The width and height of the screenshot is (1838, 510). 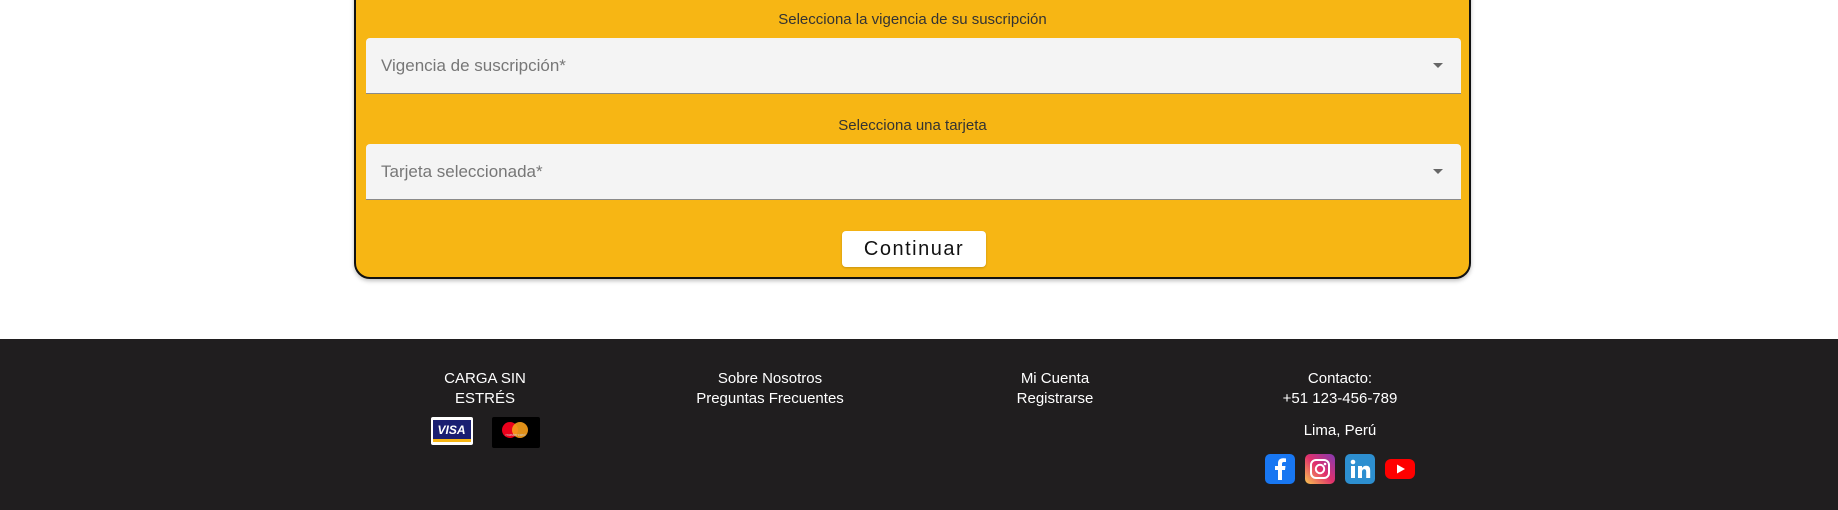 I want to click on link-faq: Preguntas Frecuentes, so click(x=770, y=399).